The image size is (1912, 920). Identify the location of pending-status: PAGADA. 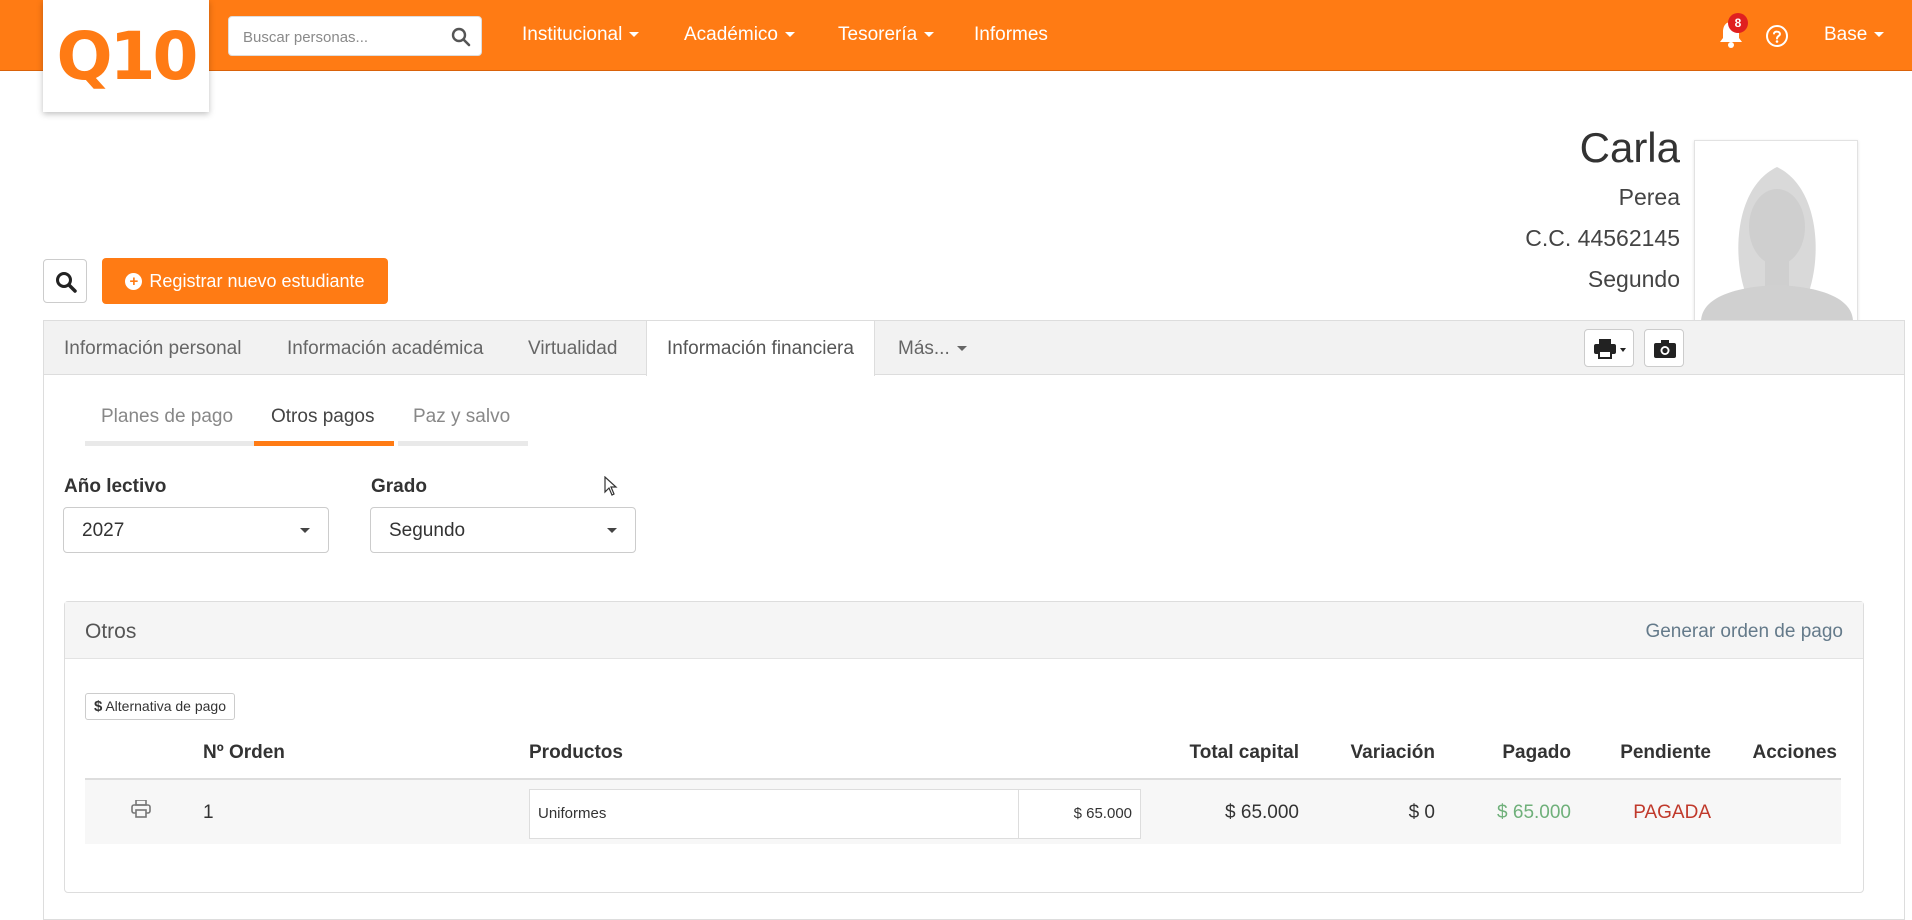
(1672, 812).